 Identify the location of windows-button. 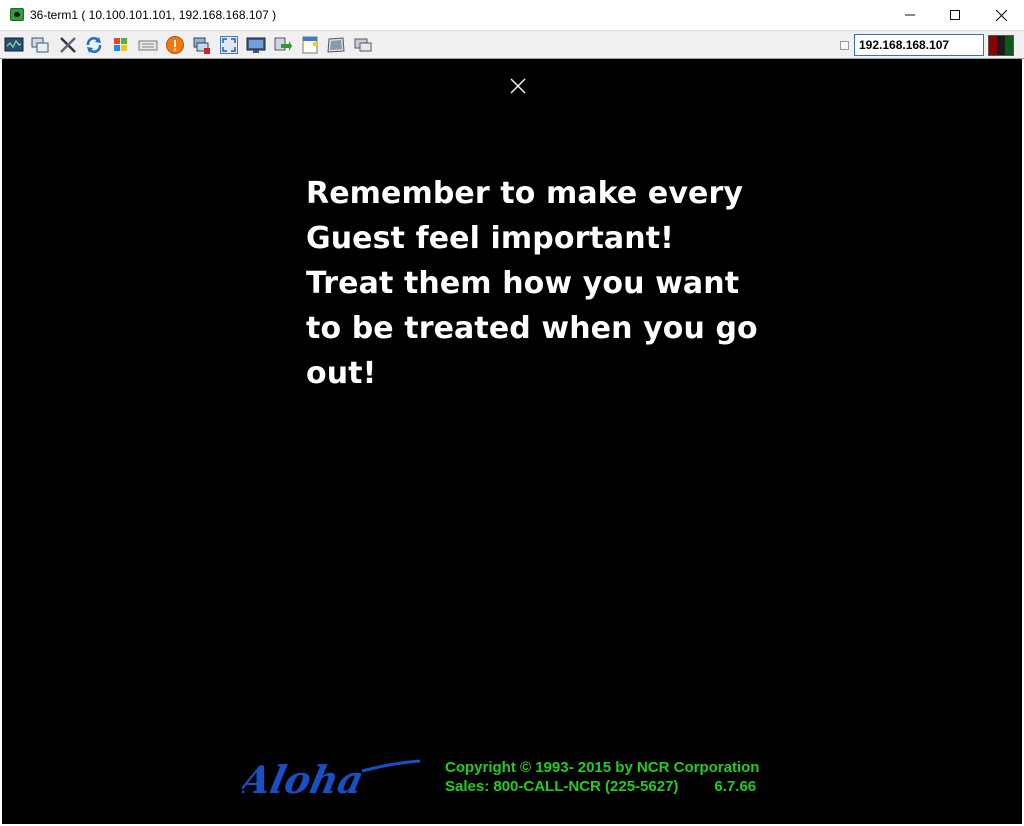
(40, 45).